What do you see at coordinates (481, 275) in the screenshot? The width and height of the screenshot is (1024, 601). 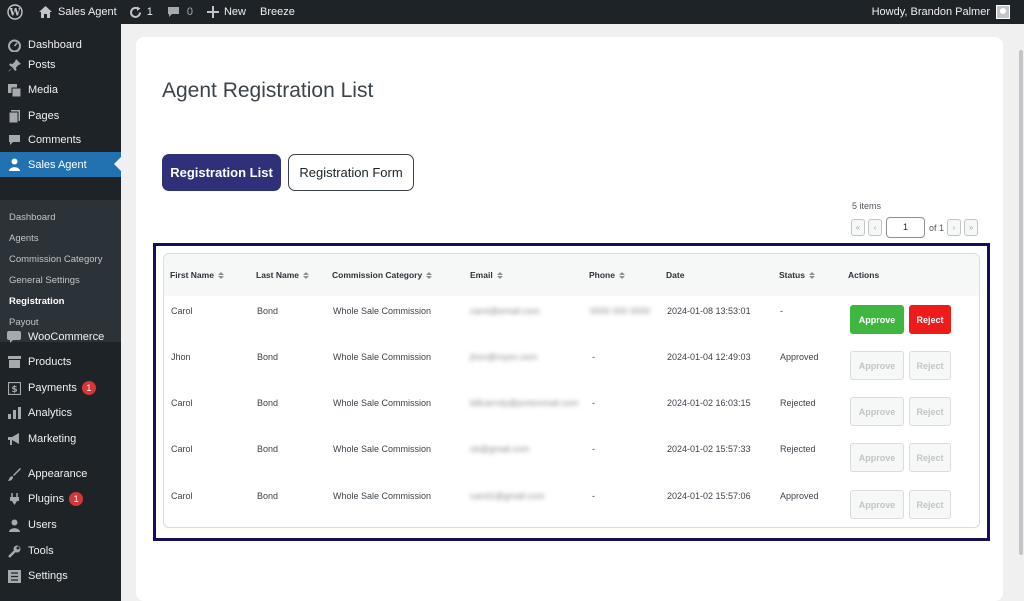 I see `header-label: Email` at bounding box center [481, 275].